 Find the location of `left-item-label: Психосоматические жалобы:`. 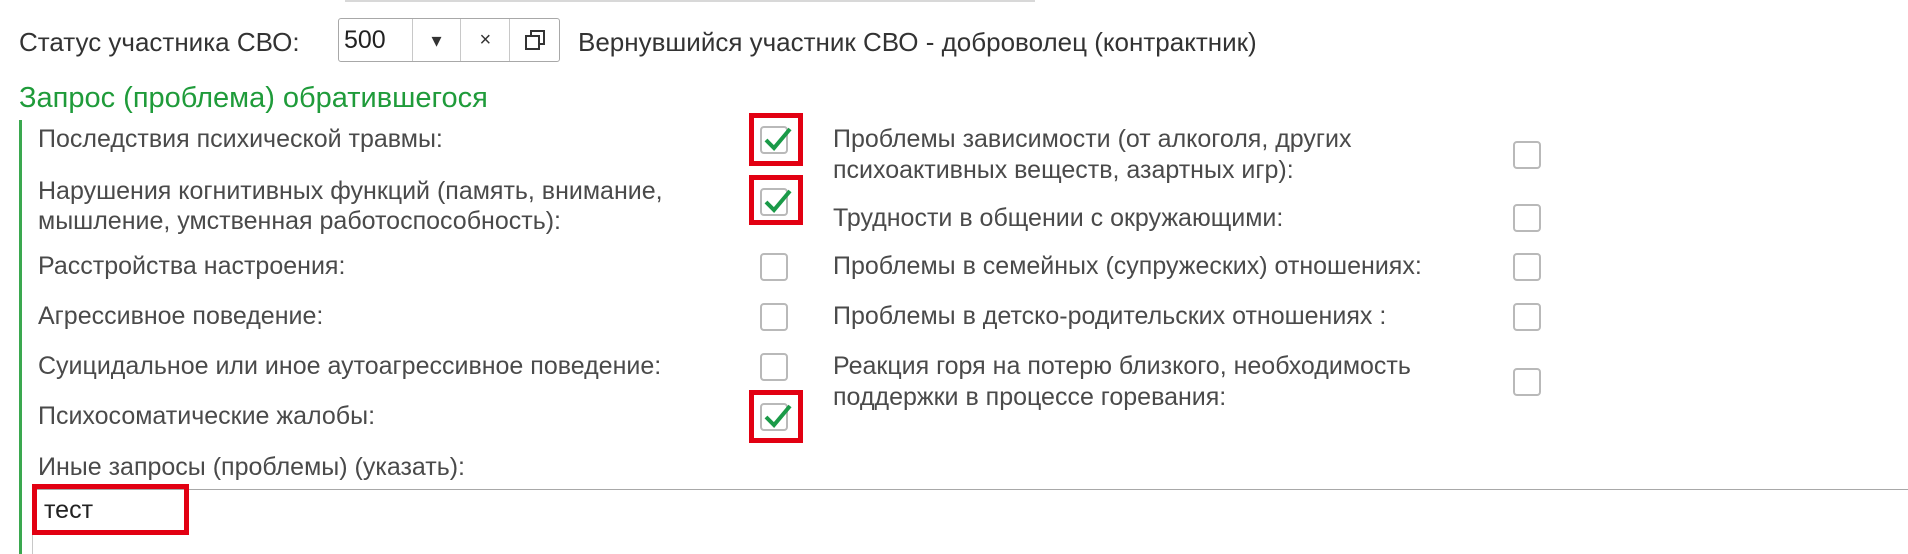

left-item-label: Психосоматические жалобы: is located at coordinates (207, 416).